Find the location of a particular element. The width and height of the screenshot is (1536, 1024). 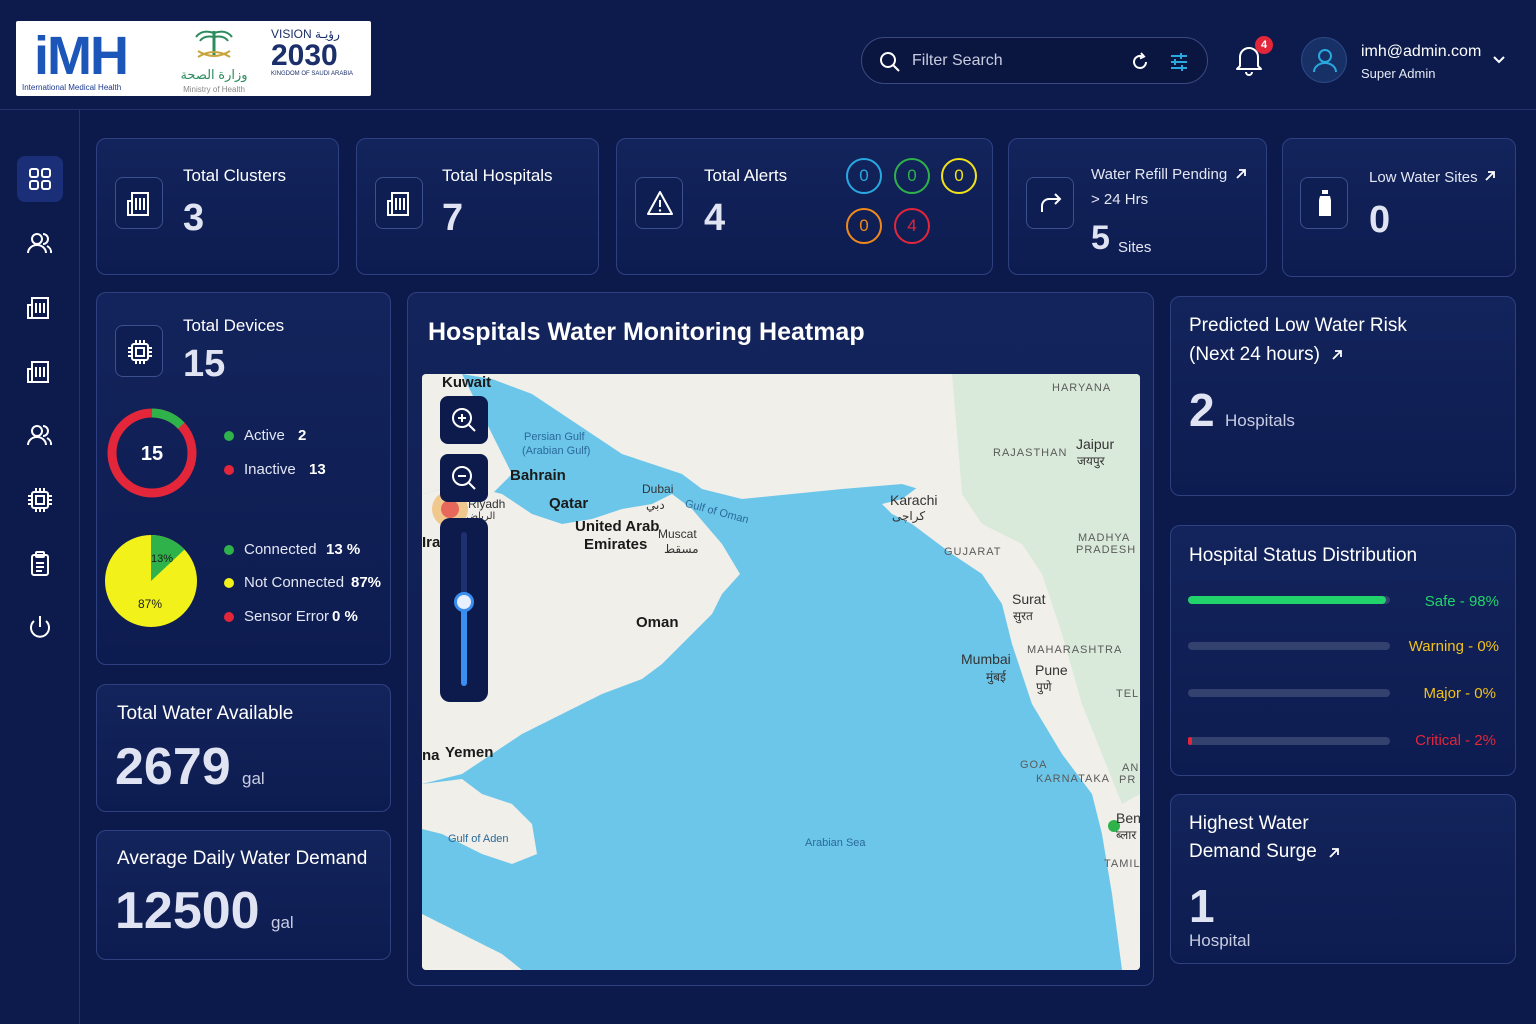

zoom-in-button is located at coordinates (464, 420).